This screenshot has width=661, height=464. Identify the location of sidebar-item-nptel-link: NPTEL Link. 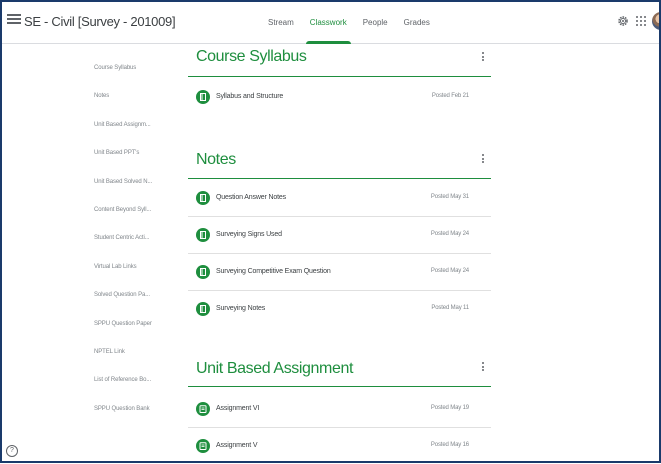
(123, 358).